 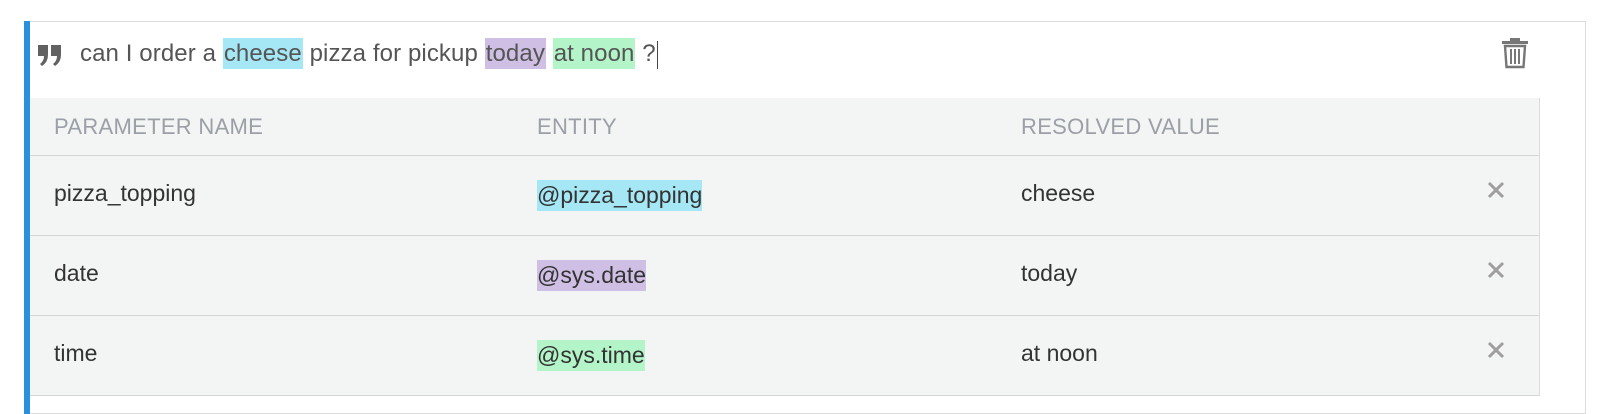 I want to click on format-quote-icon, so click(x=50, y=56).